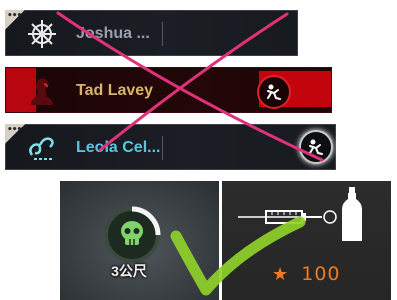 This screenshot has height=300, width=397. Describe the element at coordinates (352, 214) in the screenshot. I see `bottle-icon` at that location.